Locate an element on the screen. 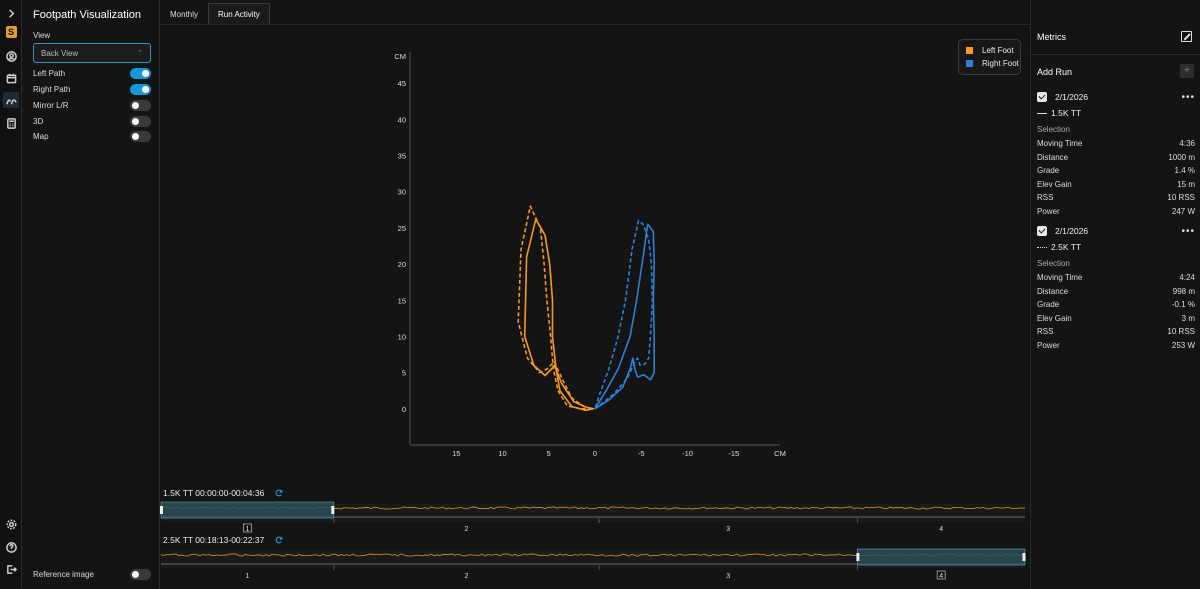 Image resolution: width=1200 pixels, height=589 pixels. tab-run-activity: Run Activity is located at coordinates (239, 13).